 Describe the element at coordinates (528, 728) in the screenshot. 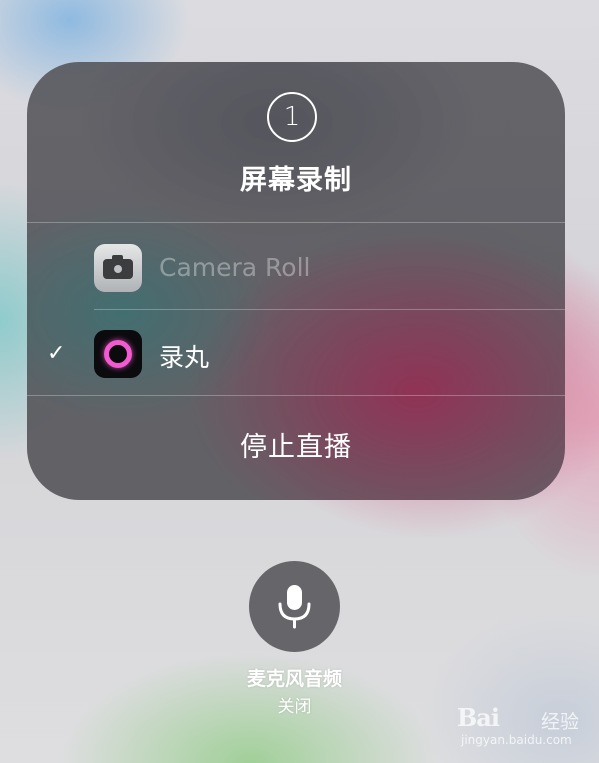

I see `baidu-watermark: Bai 经验 jingyan.baidu.com` at that location.